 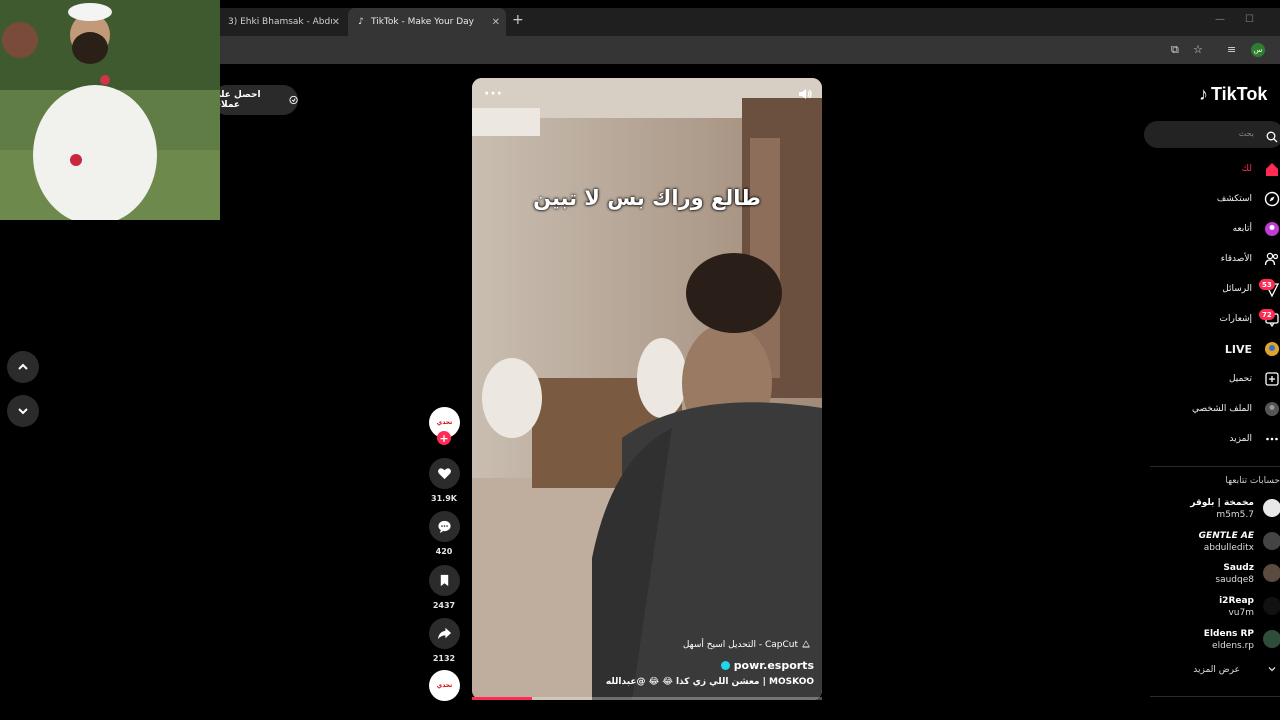 I want to click on capcut-label: ⧋ CapCut - التحديل اسيح أسهل, so click(x=746, y=645).